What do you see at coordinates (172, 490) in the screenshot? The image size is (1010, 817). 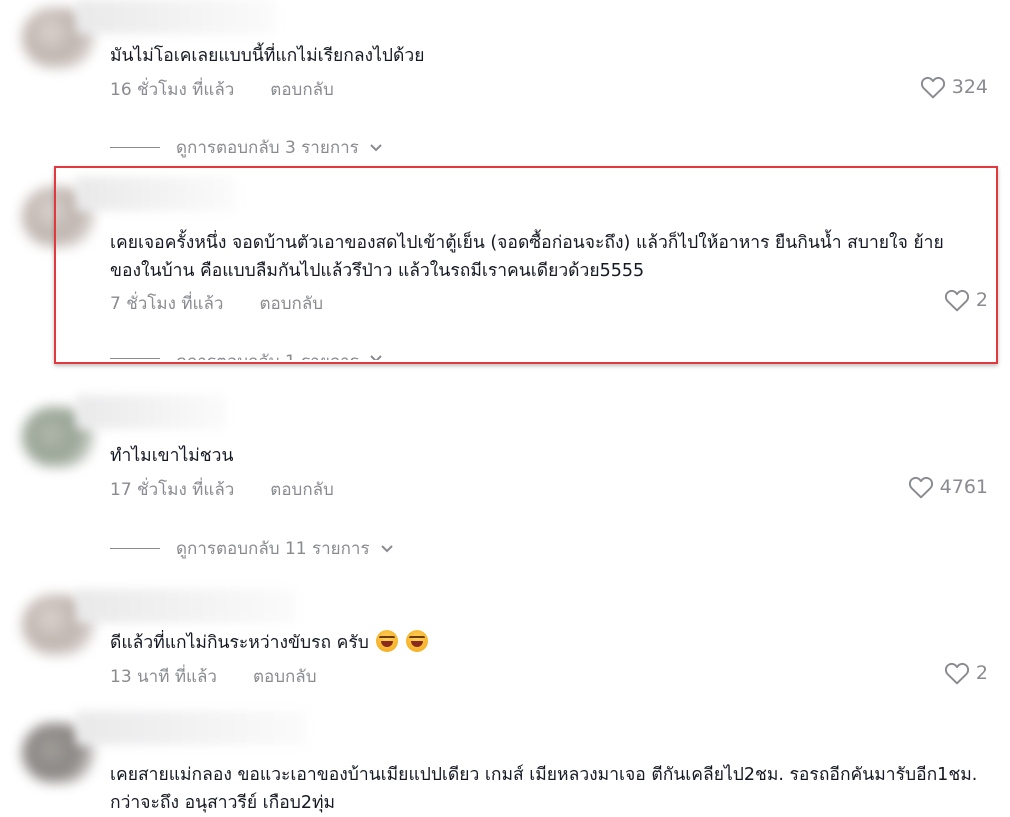 I see `comment-time: 17 ชั่วโมง ที่แล้ว` at bounding box center [172, 490].